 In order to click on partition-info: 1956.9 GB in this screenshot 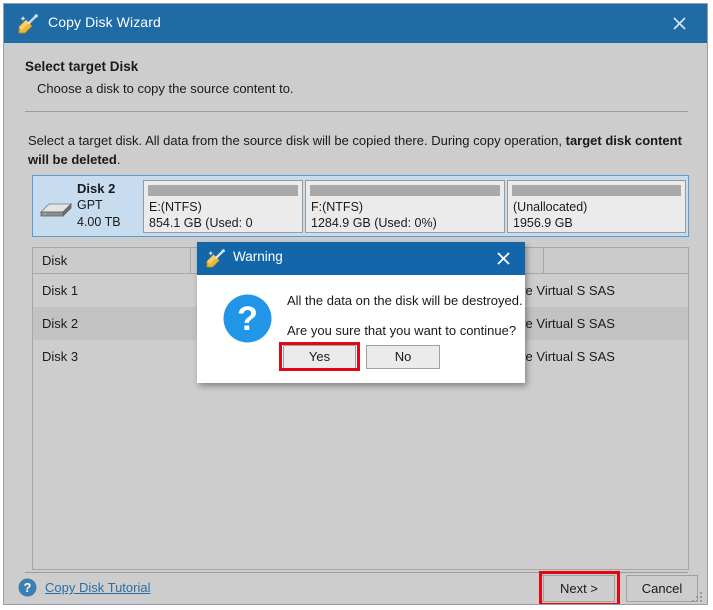, I will do `click(543, 223)`.